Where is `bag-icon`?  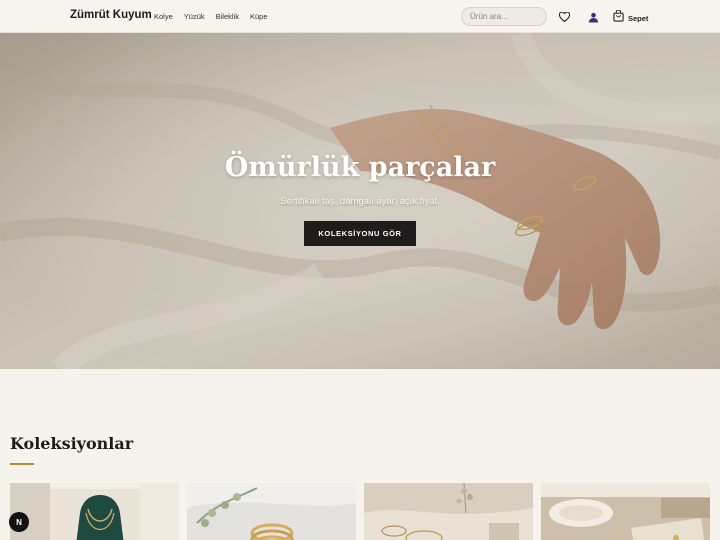 bag-icon is located at coordinates (618, 18).